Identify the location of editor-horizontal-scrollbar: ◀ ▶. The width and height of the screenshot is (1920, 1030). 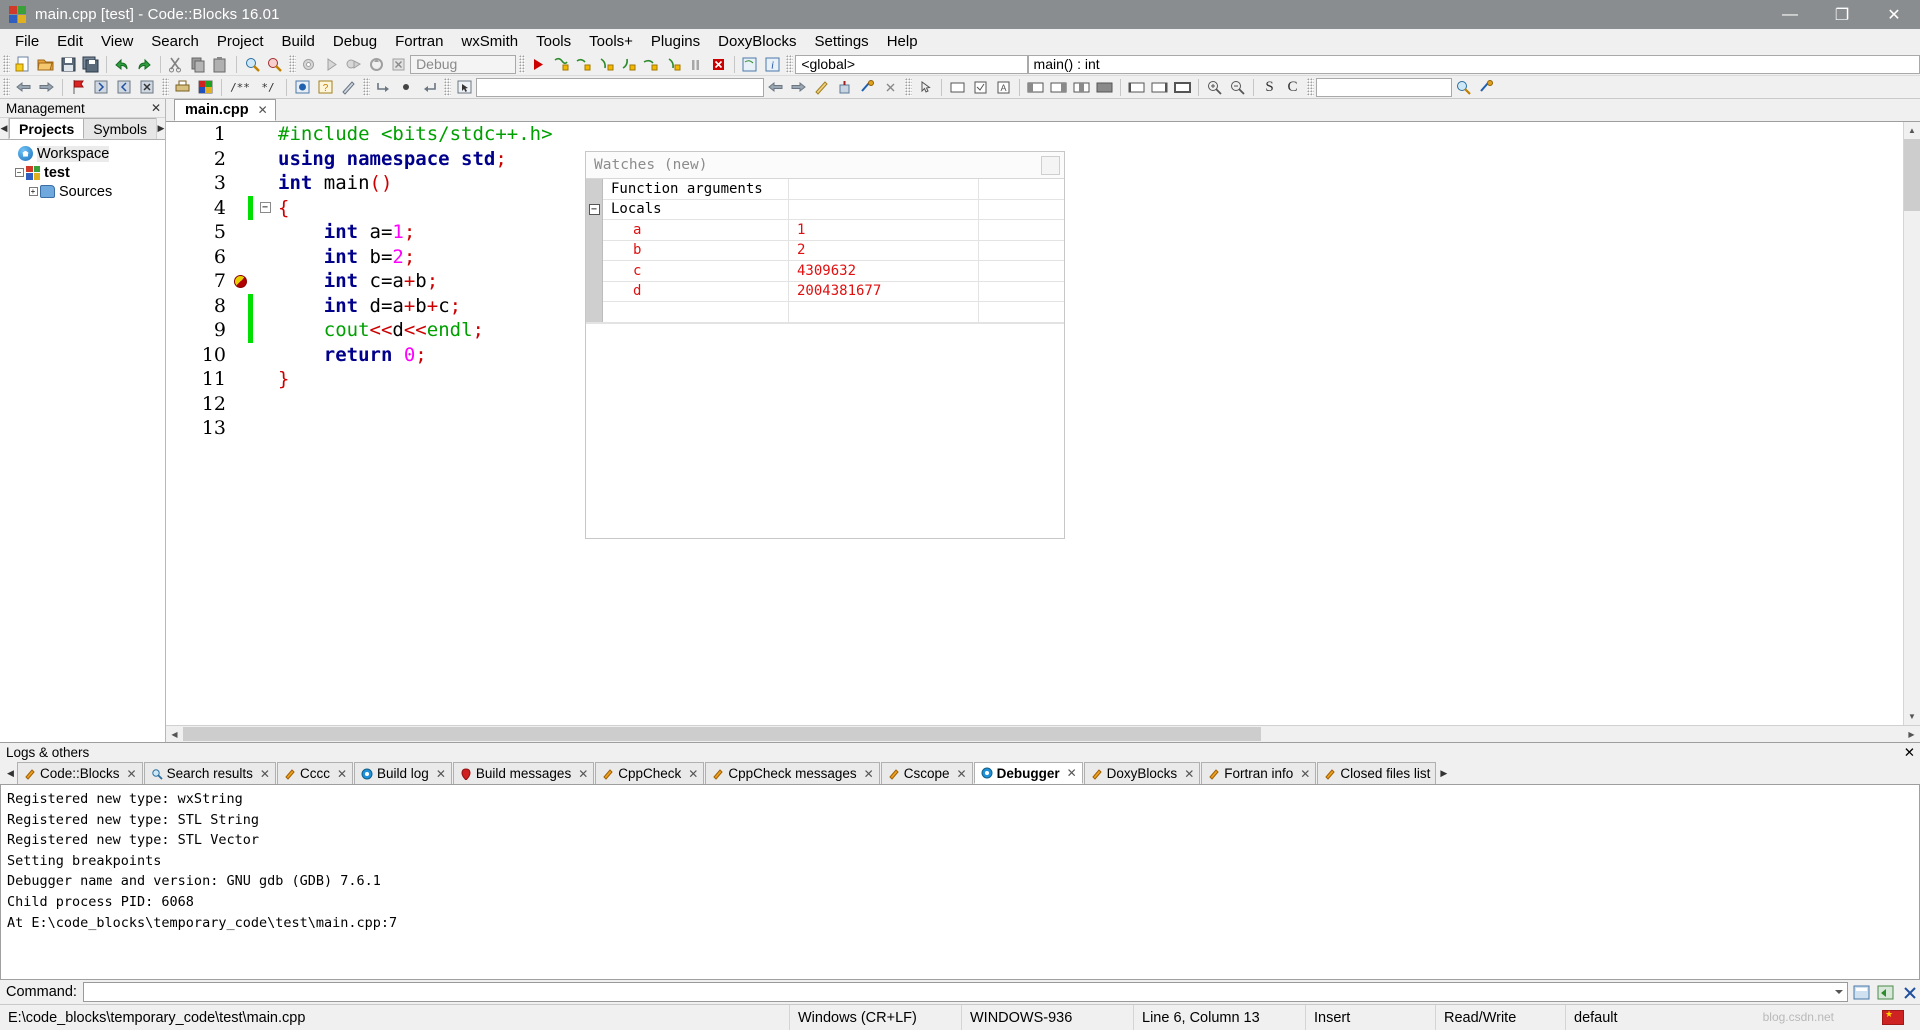
(1043, 733).